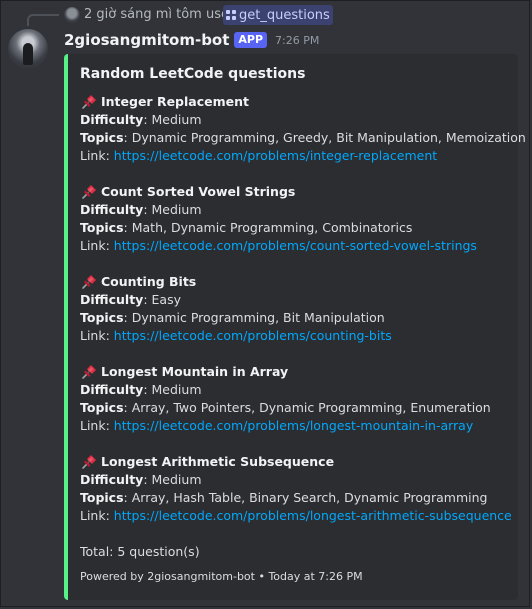  I want to click on question-difficulty-line: Difficulty: Easy, so click(294, 300).